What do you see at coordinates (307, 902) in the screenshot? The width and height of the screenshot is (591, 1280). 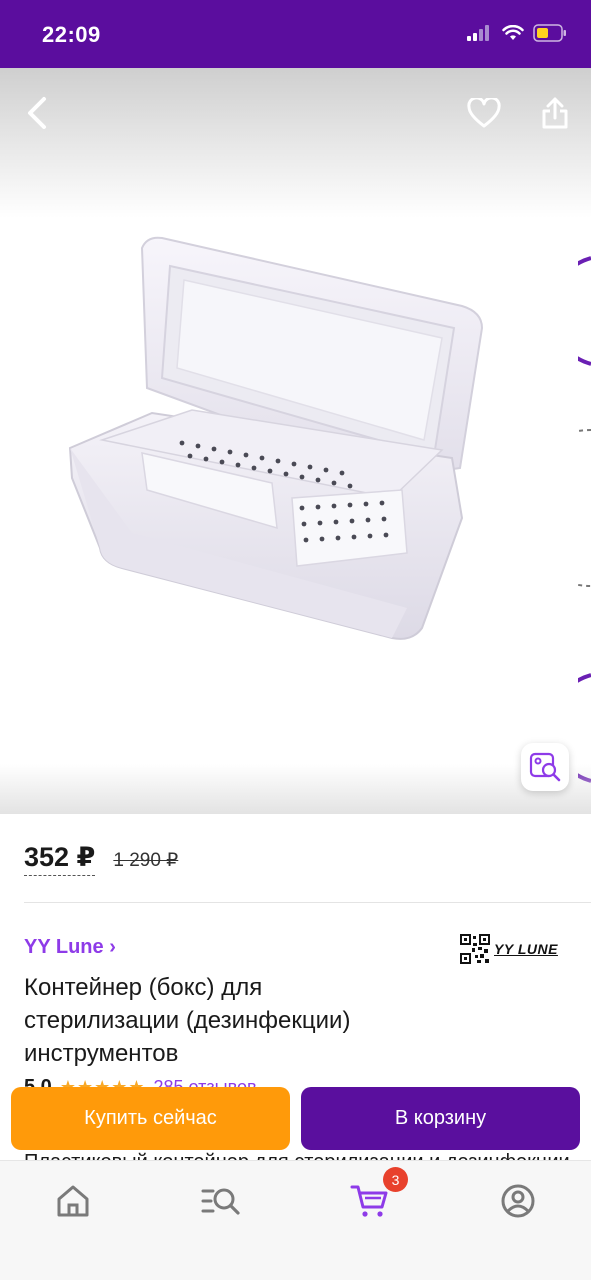 I see `divider` at bounding box center [307, 902].